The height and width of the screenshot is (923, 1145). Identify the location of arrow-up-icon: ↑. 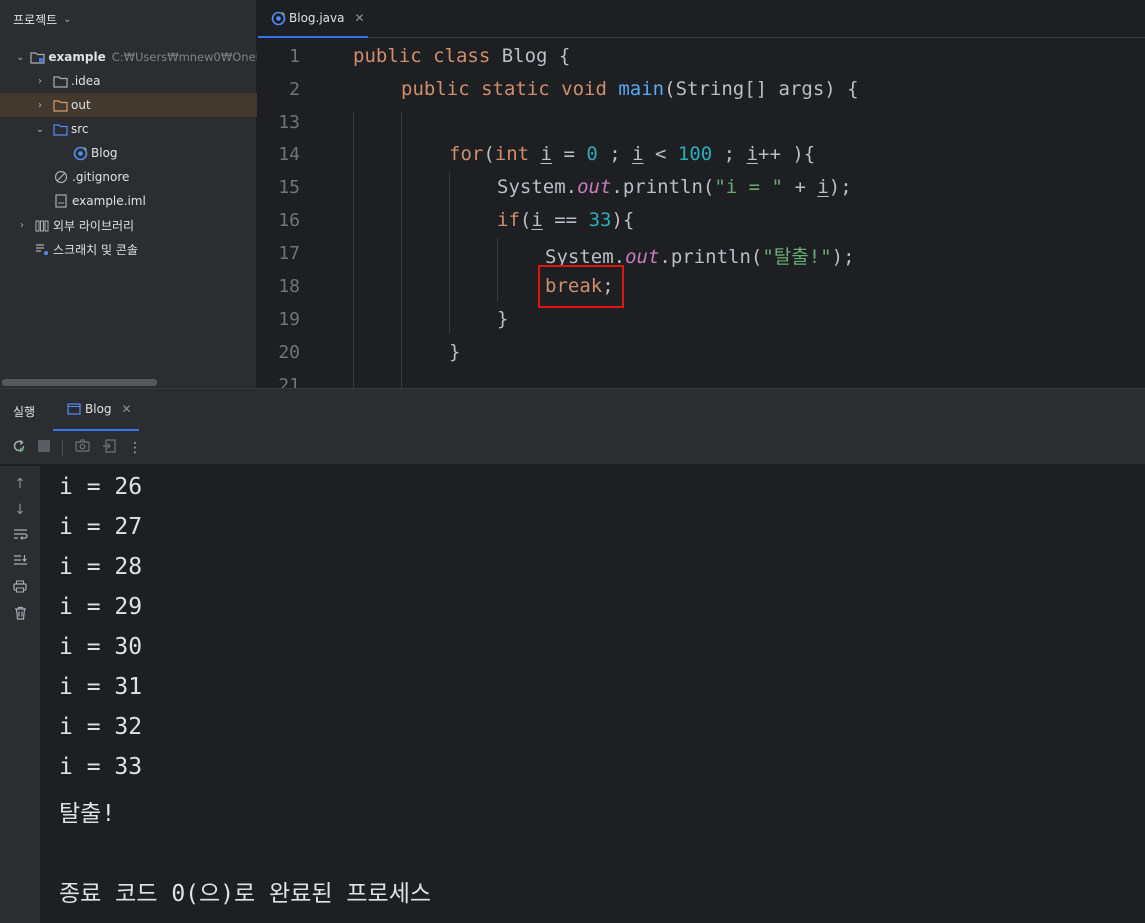
(20, 484).